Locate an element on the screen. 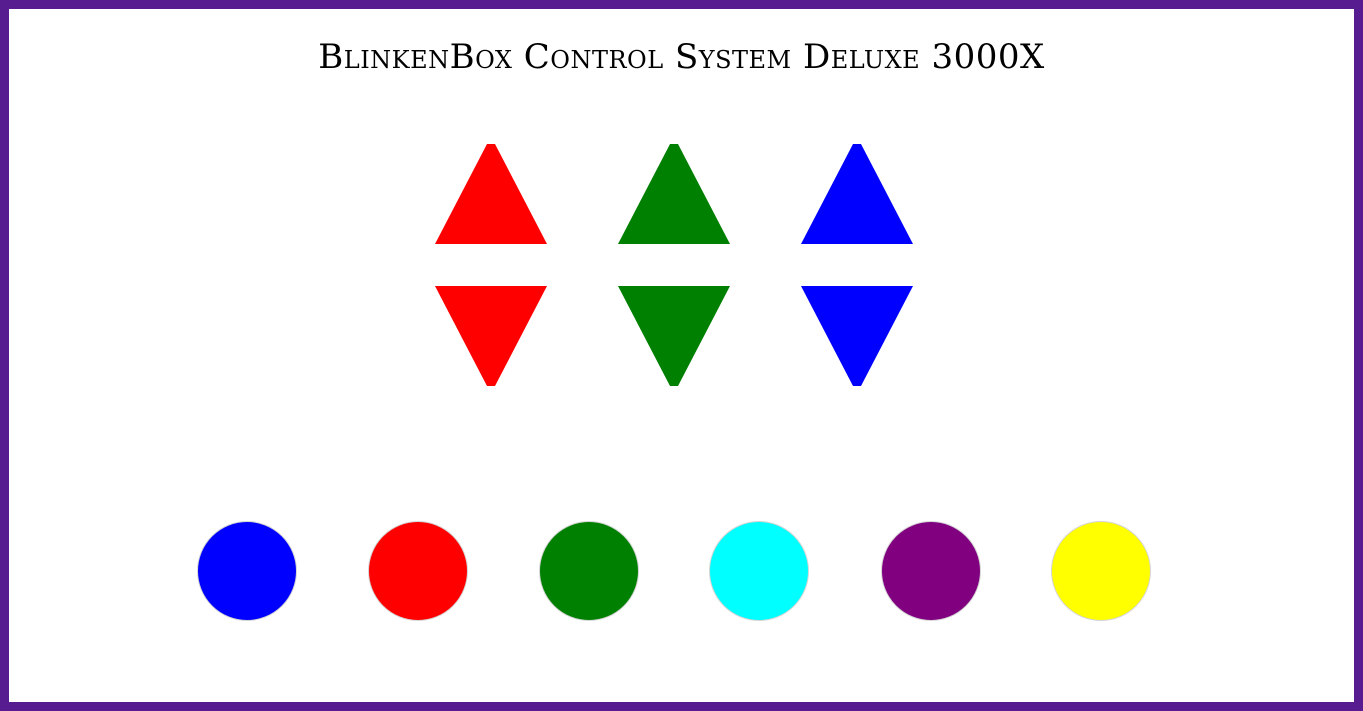  red-increase-button is located at coordinates (491, 194).